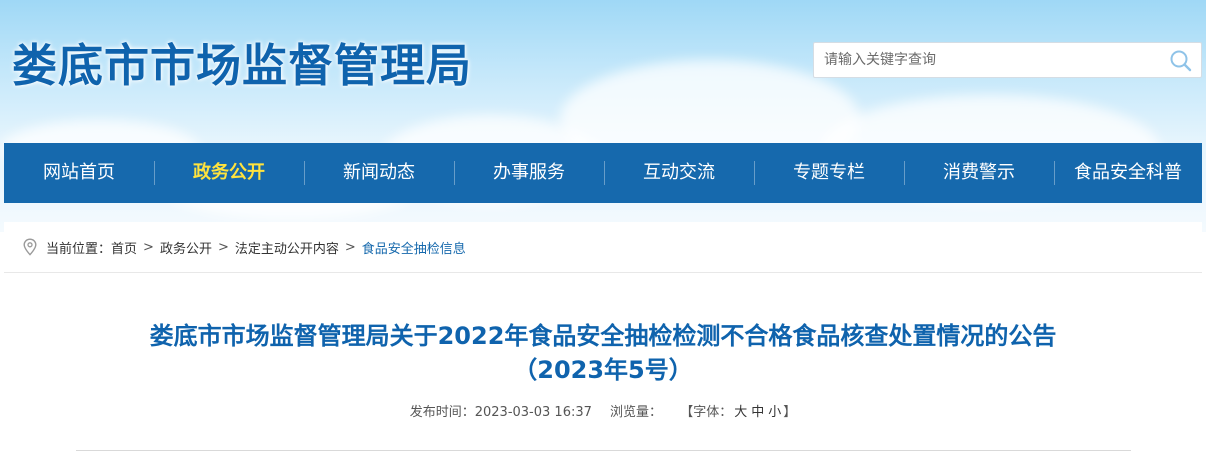 The height and width of the screenshot is (465, 1206). What do you see at coordinates (679, 173) in the screenshot?
I see `nav-item-interaction: 互动交流` at bounding box center [679, 173].